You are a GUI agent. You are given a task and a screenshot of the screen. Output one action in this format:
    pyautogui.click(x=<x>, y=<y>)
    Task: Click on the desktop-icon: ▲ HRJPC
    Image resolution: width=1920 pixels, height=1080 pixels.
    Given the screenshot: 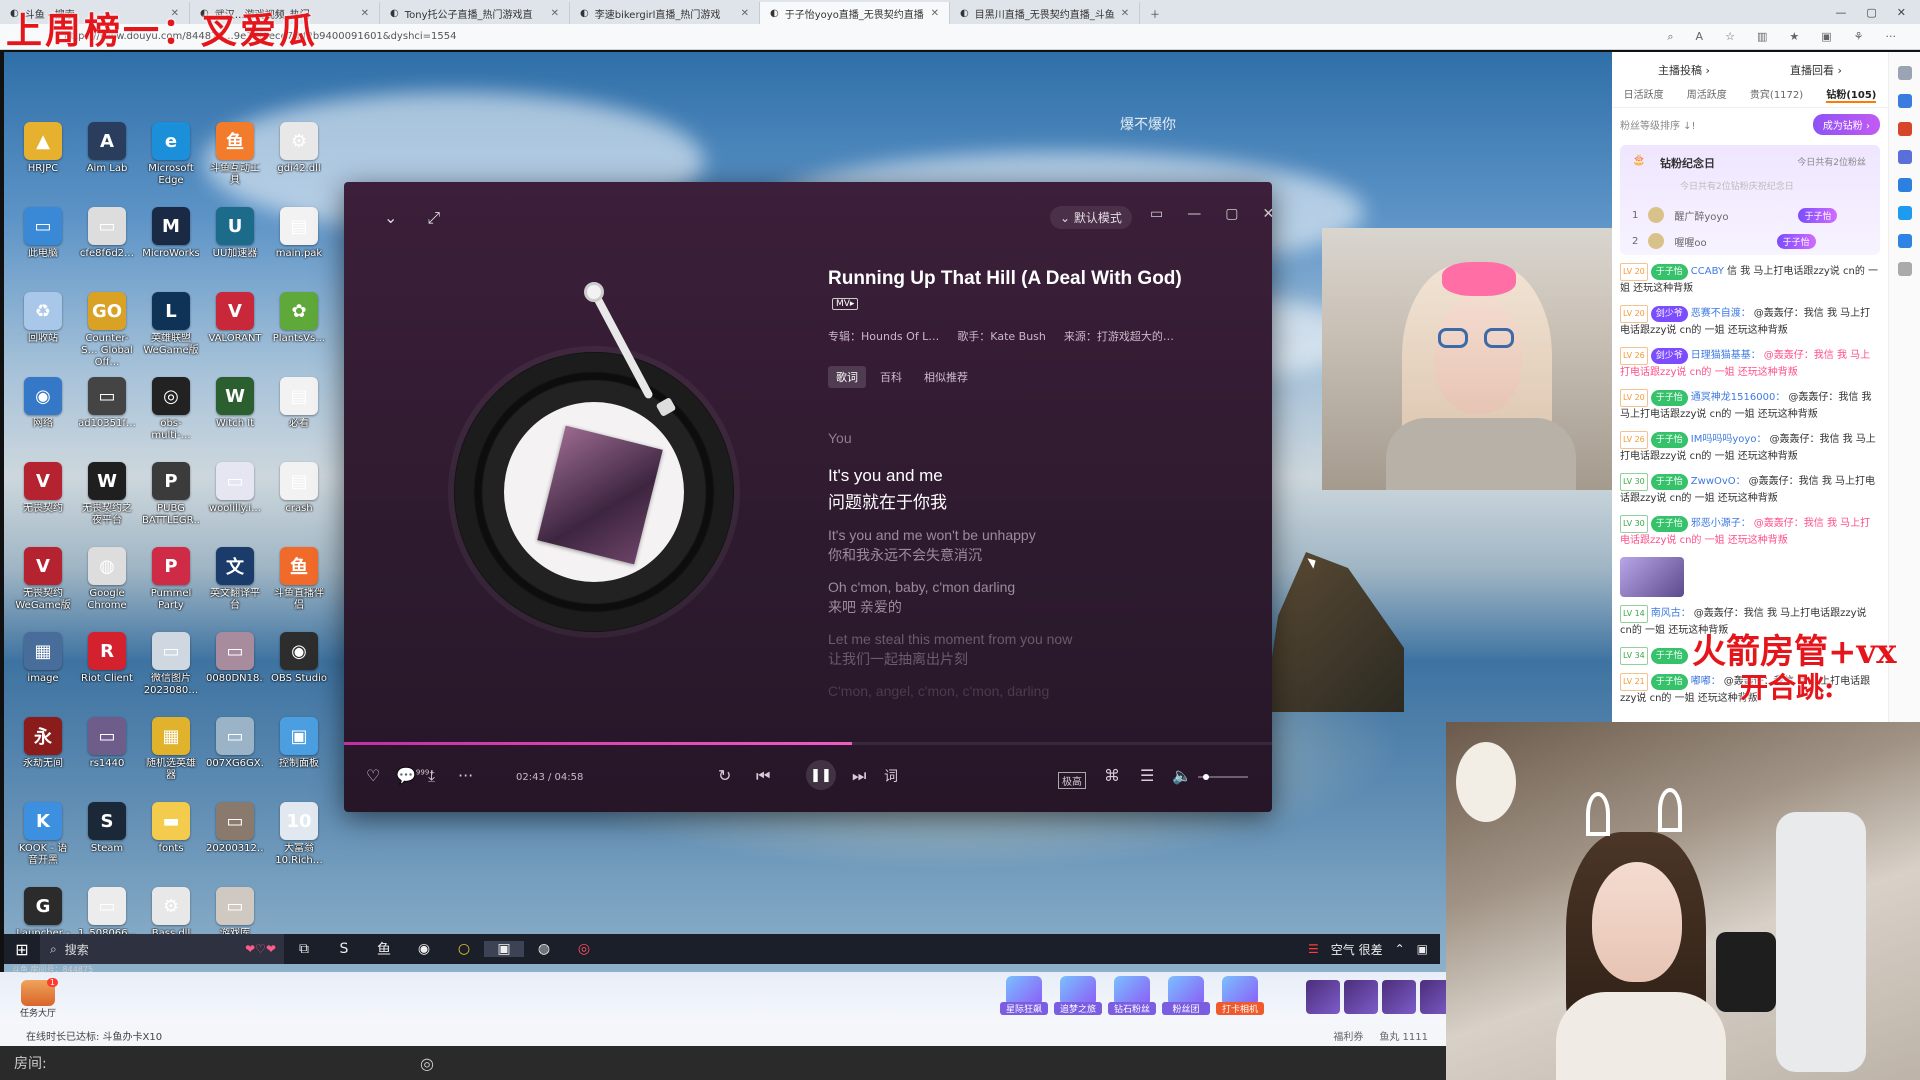 What is the action you would take?
    pyautogui.click(x=43, y=148)
    